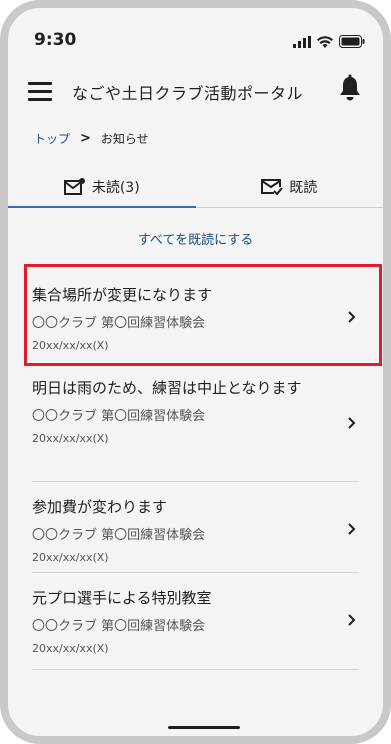 The height and width of the screenshot is (744, 391). I want to click on breadcrumb-home-link: トップ, so click(52, 138).